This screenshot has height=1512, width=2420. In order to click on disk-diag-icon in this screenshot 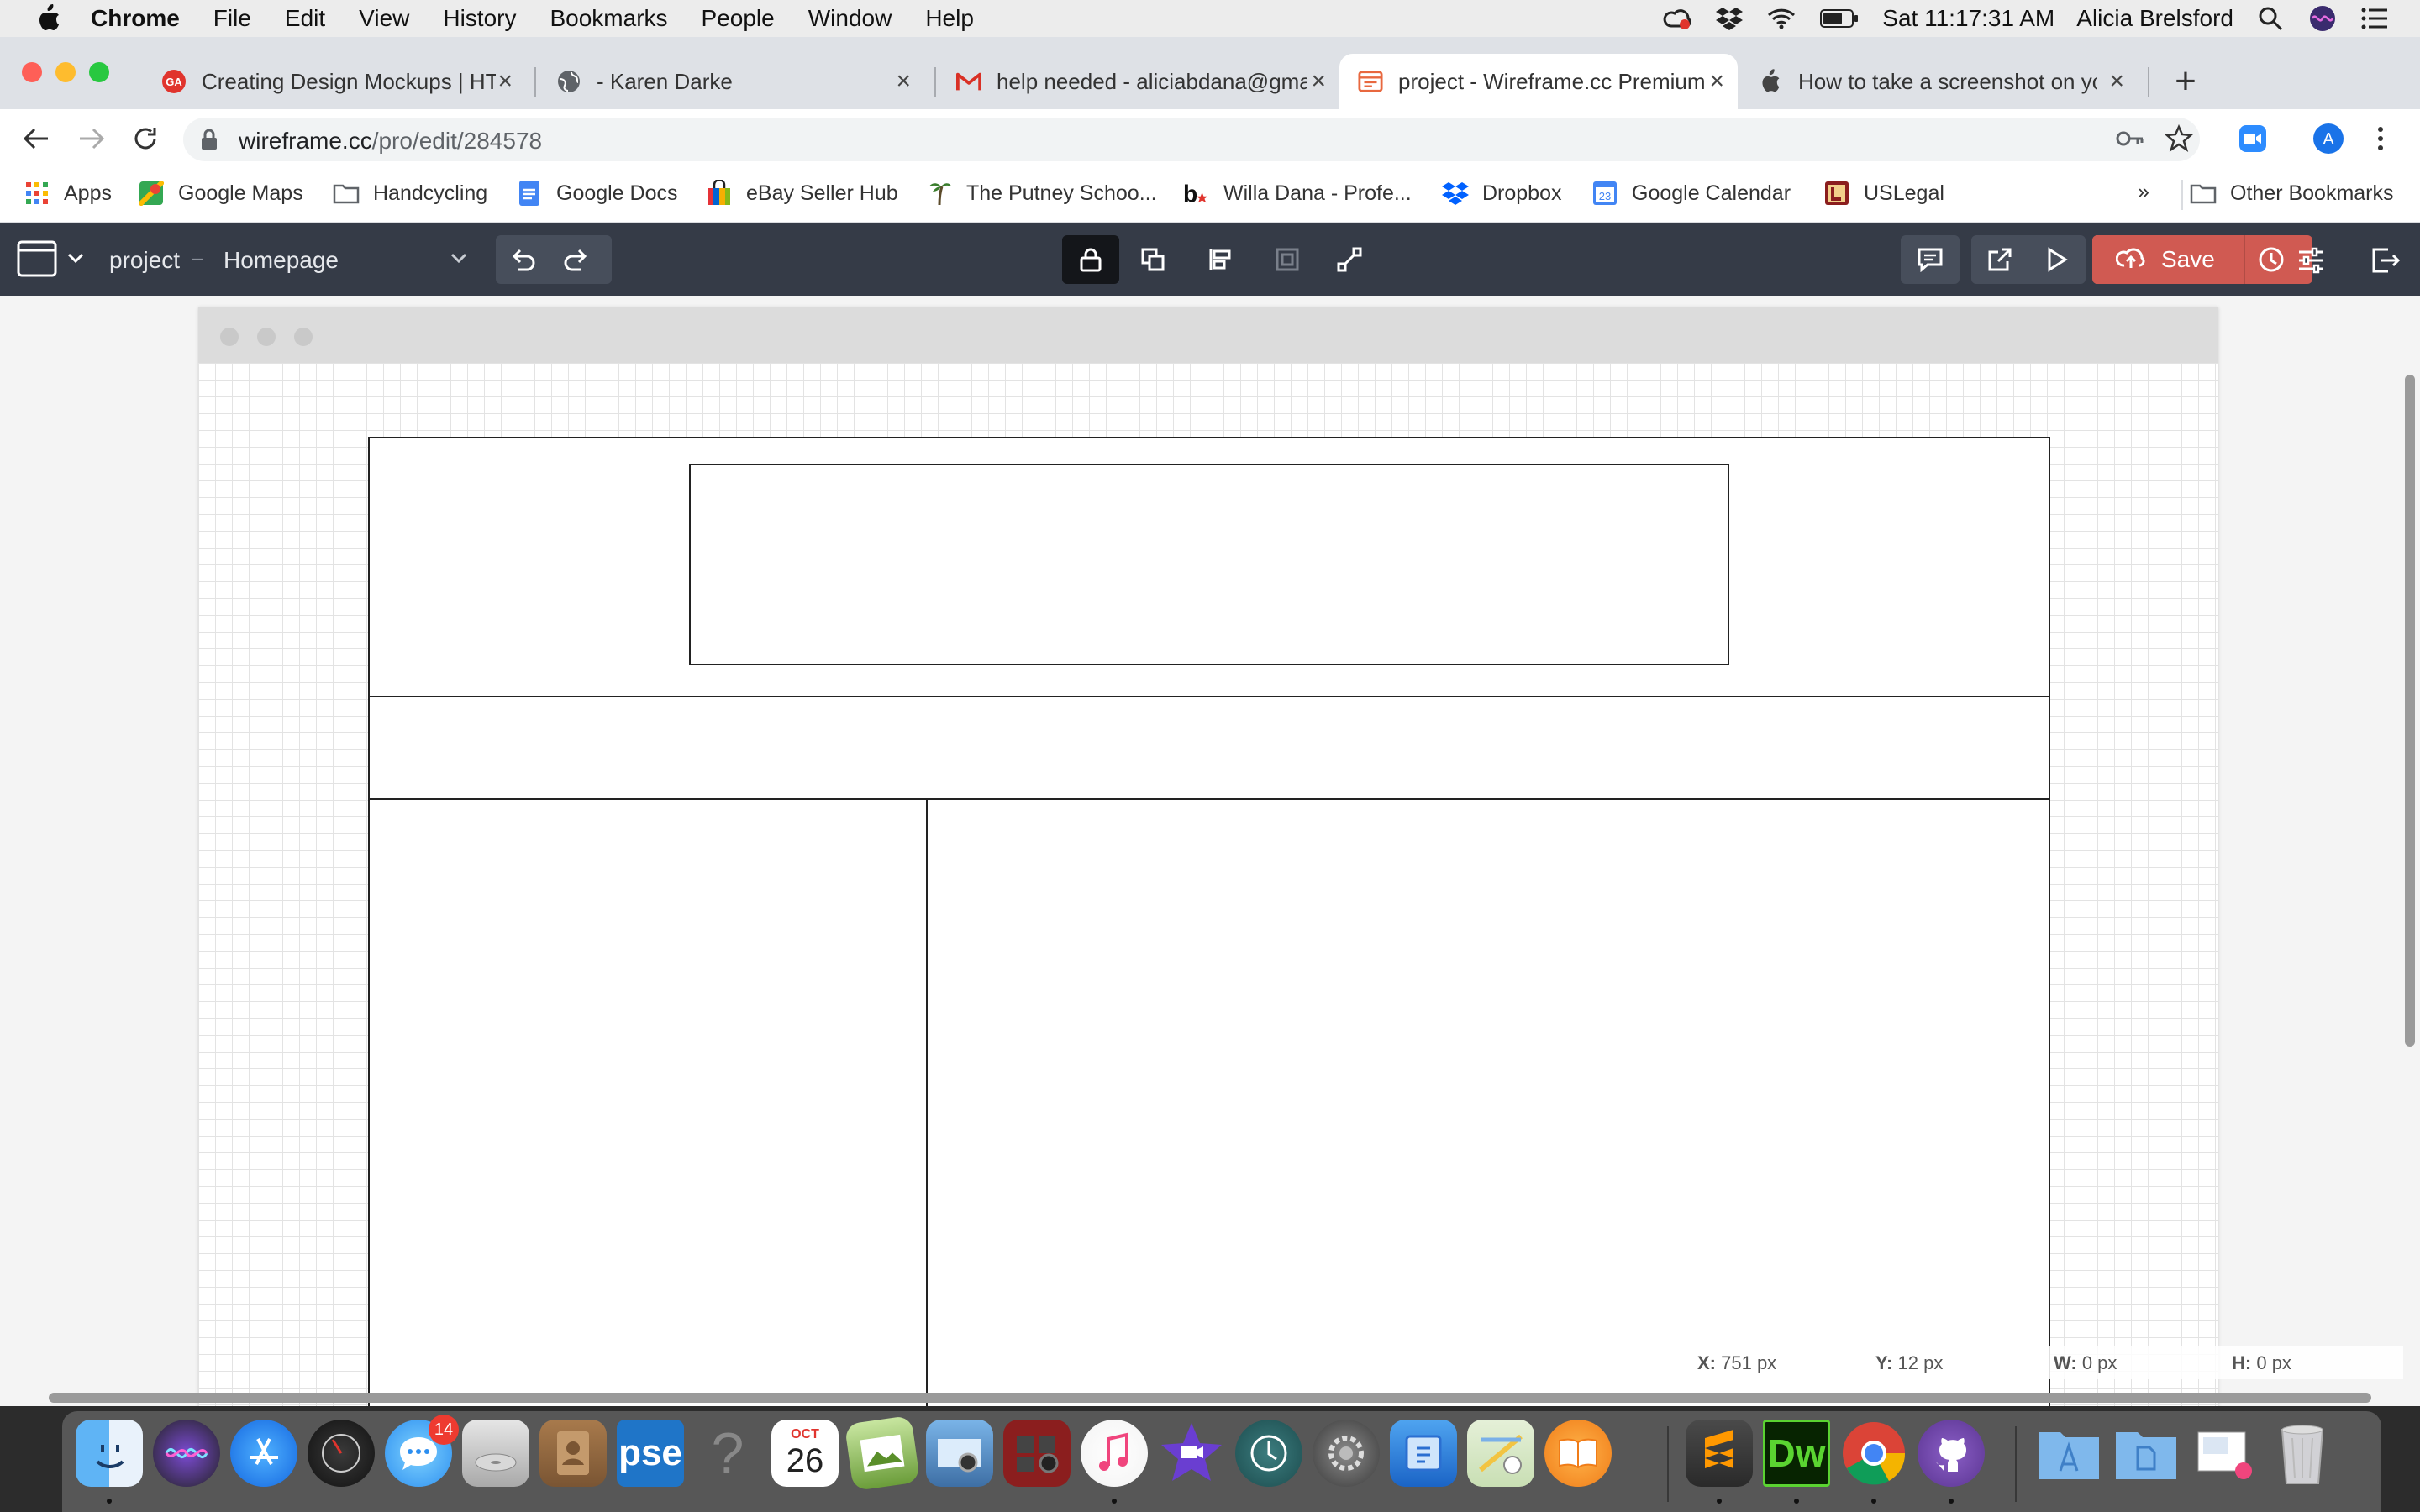, I will do `click(341, 1453)`.